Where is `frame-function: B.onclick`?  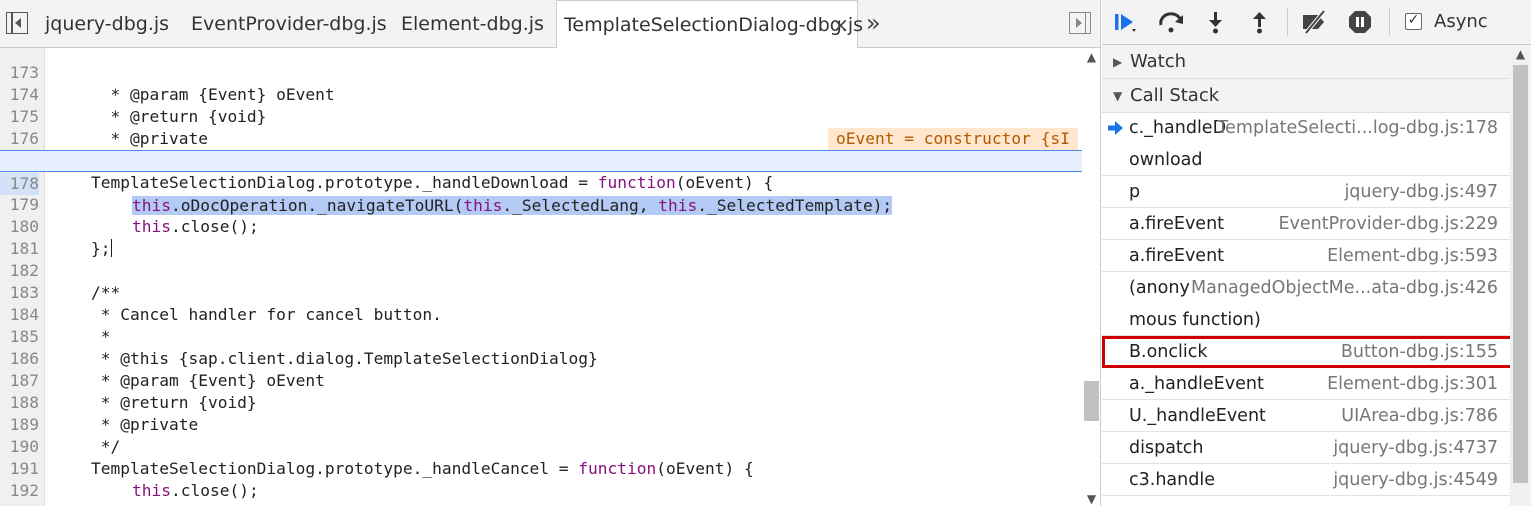
frame-function: B.onclick is located at coordinates (1168, 352).